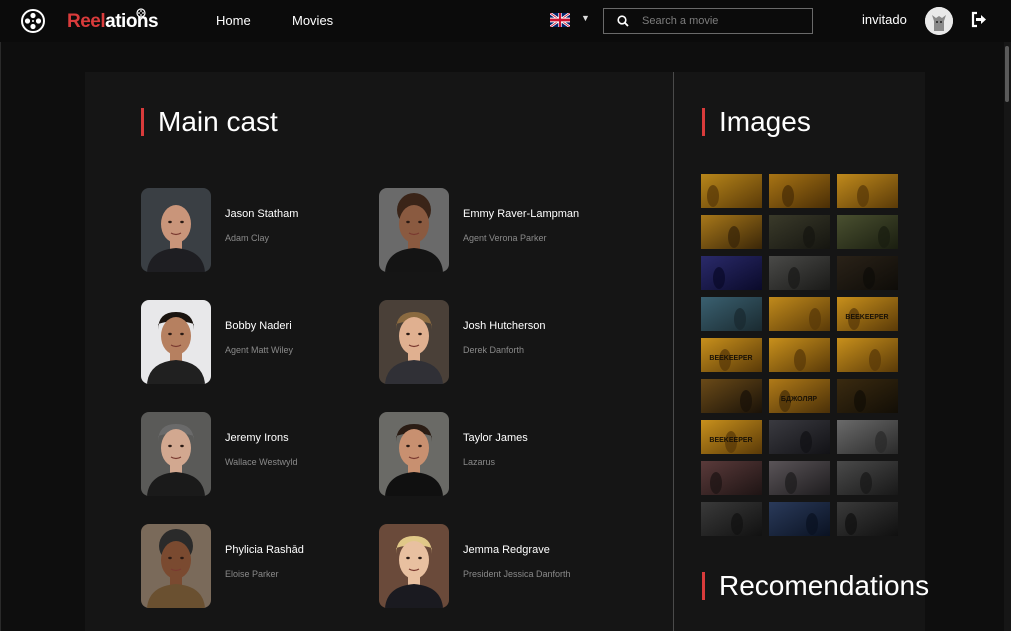  I want to click on cast-role: Derek Danforth, so click(494, 350).